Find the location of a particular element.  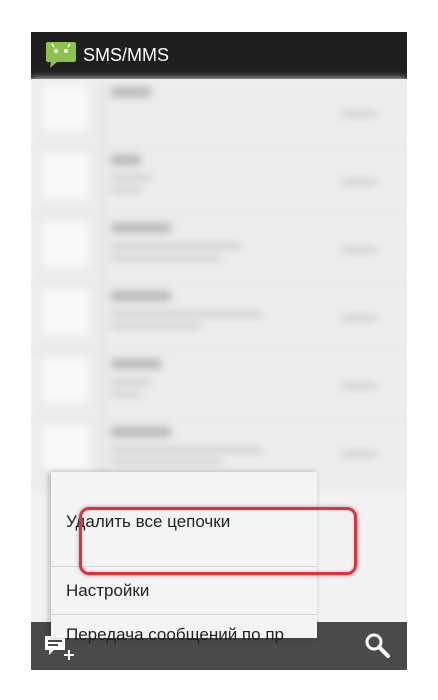

highlight-frame is located at coordinates (218, 541).